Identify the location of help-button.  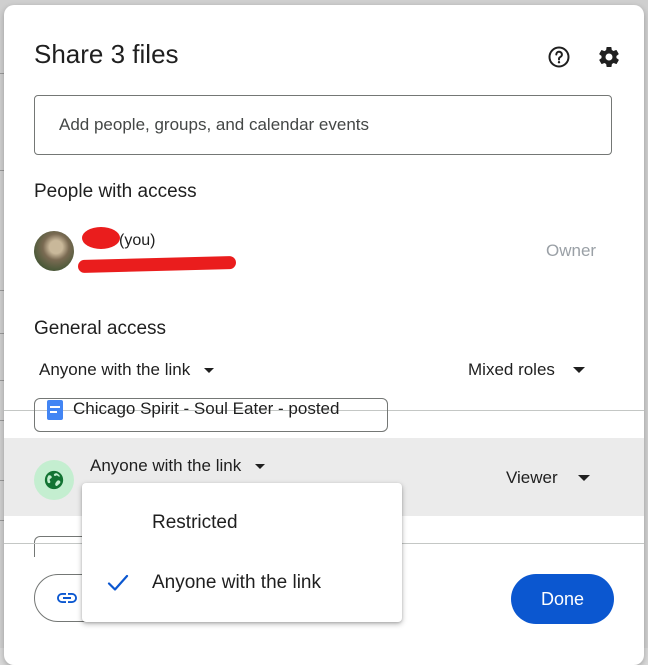
(559, 57).